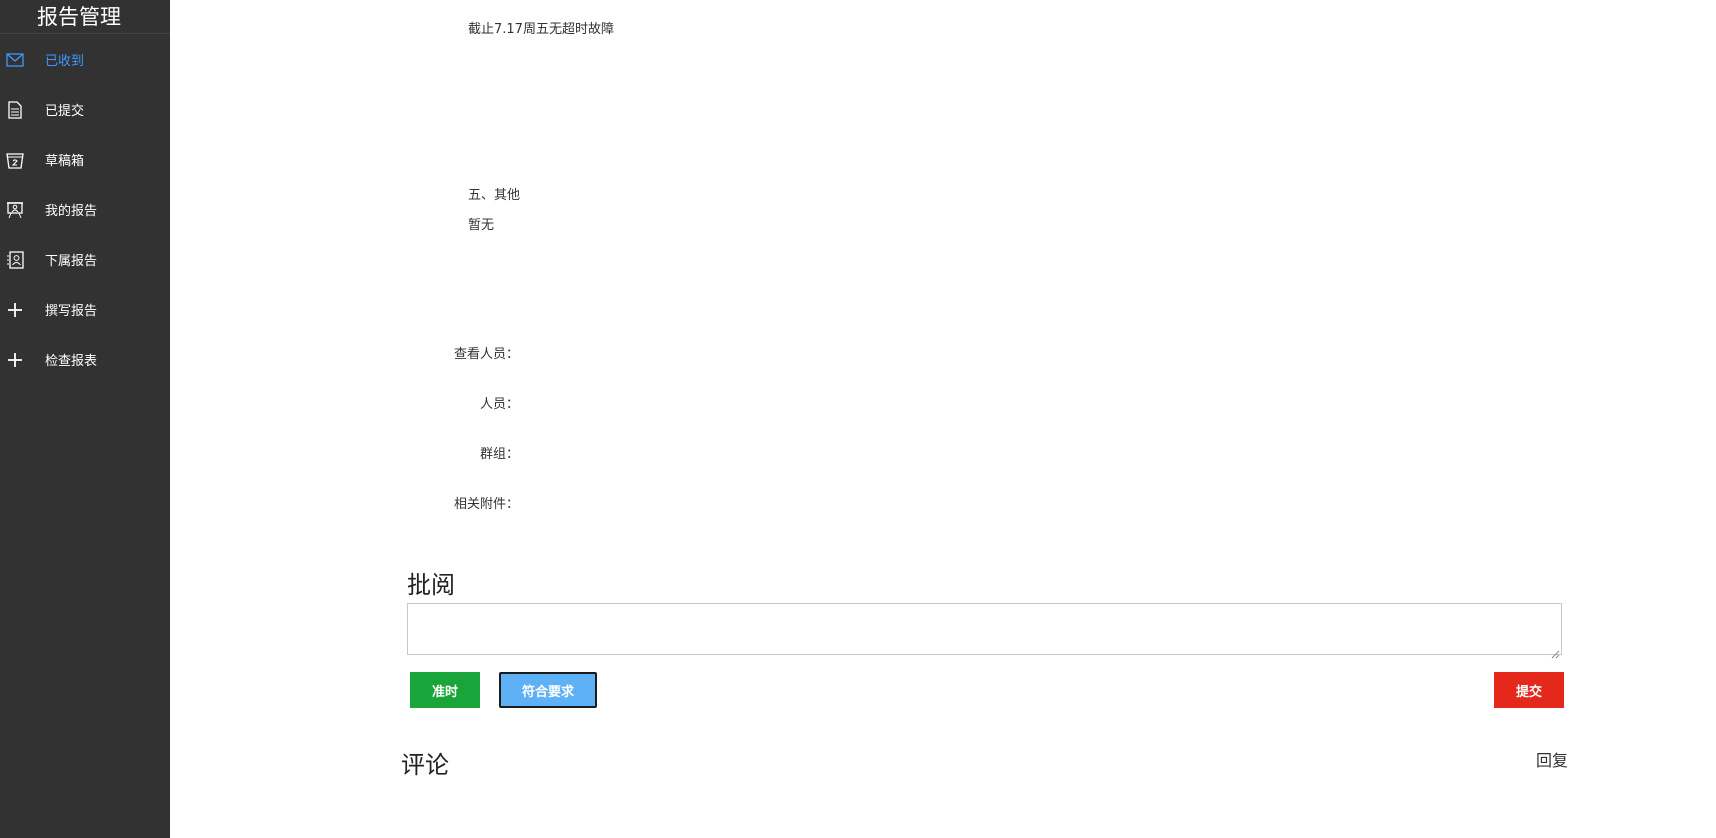 Image resolution: width=1716 pixels, height=838 pixels. I want to click on sidebar-title: 报告管理, so click(85, 17).